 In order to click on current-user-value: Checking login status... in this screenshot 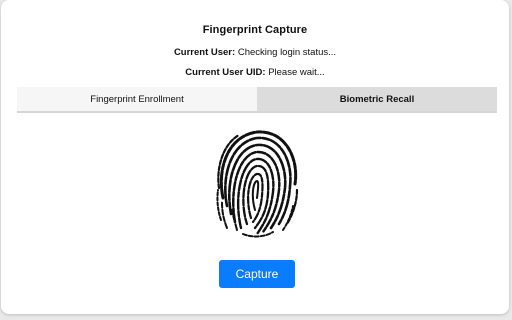, I will do `click(287, 52)`.